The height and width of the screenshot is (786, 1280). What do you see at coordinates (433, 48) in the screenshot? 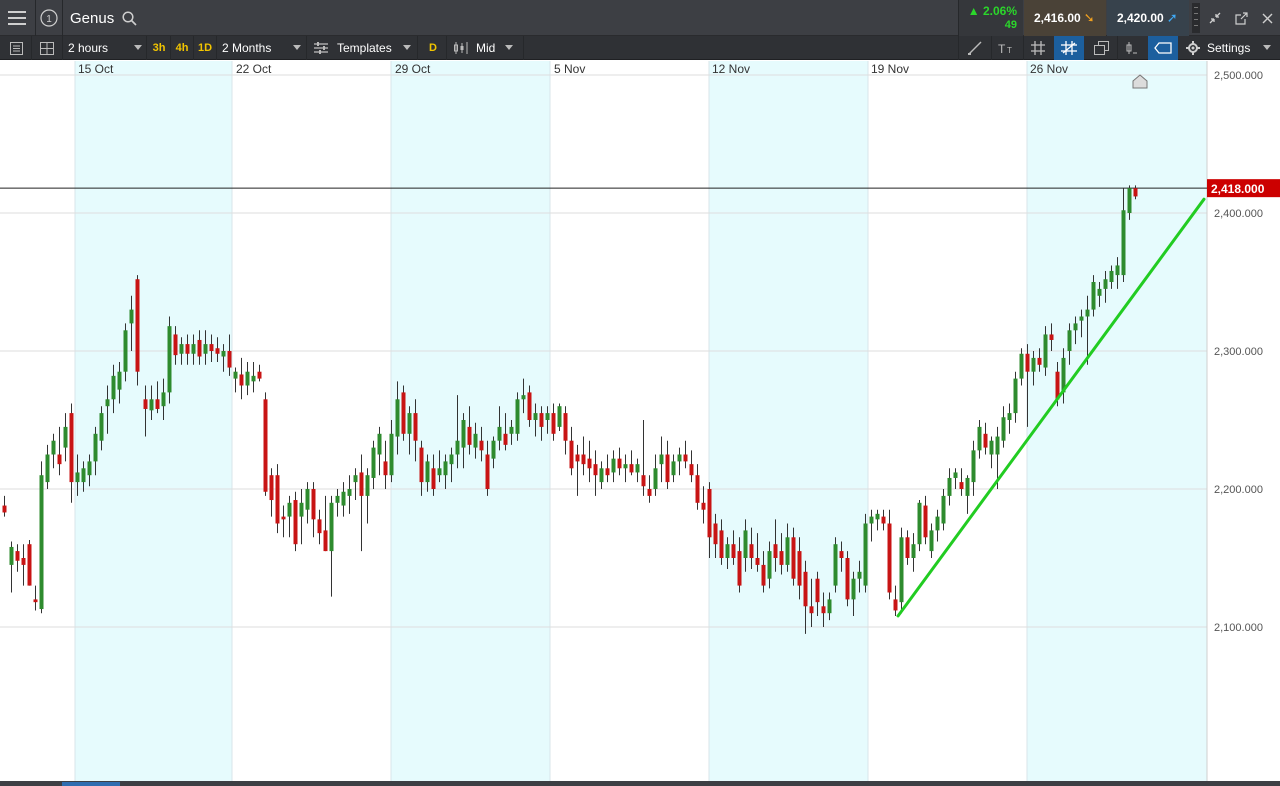
I see `daily-indicator-button: D` at bounding box center [433, 48].